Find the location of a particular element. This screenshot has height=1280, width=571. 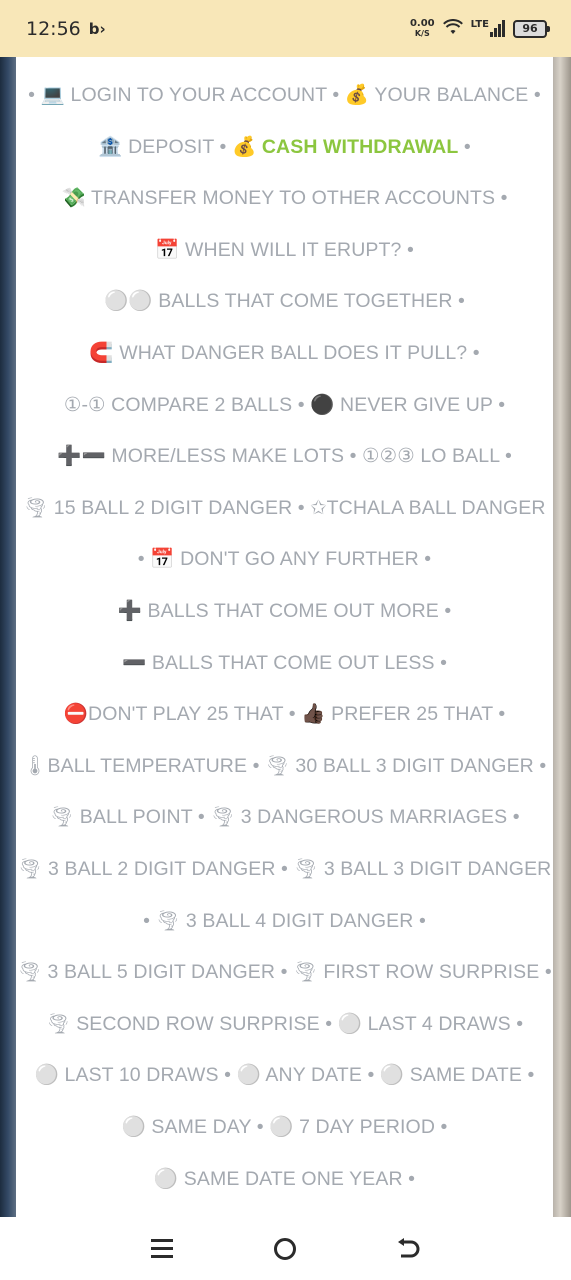

menu-line: ①-① COMPARE 2 BALLS • ⚫ NEVER GIVE UP • is located at coordinates (284, 405).